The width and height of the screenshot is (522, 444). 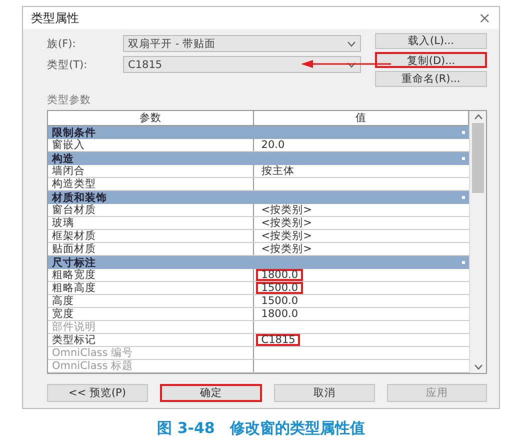 What do you see at coordinates (278, 171) in the screenshot?
I see `parameter-value: 按主体` at bounding box center [278, 171].